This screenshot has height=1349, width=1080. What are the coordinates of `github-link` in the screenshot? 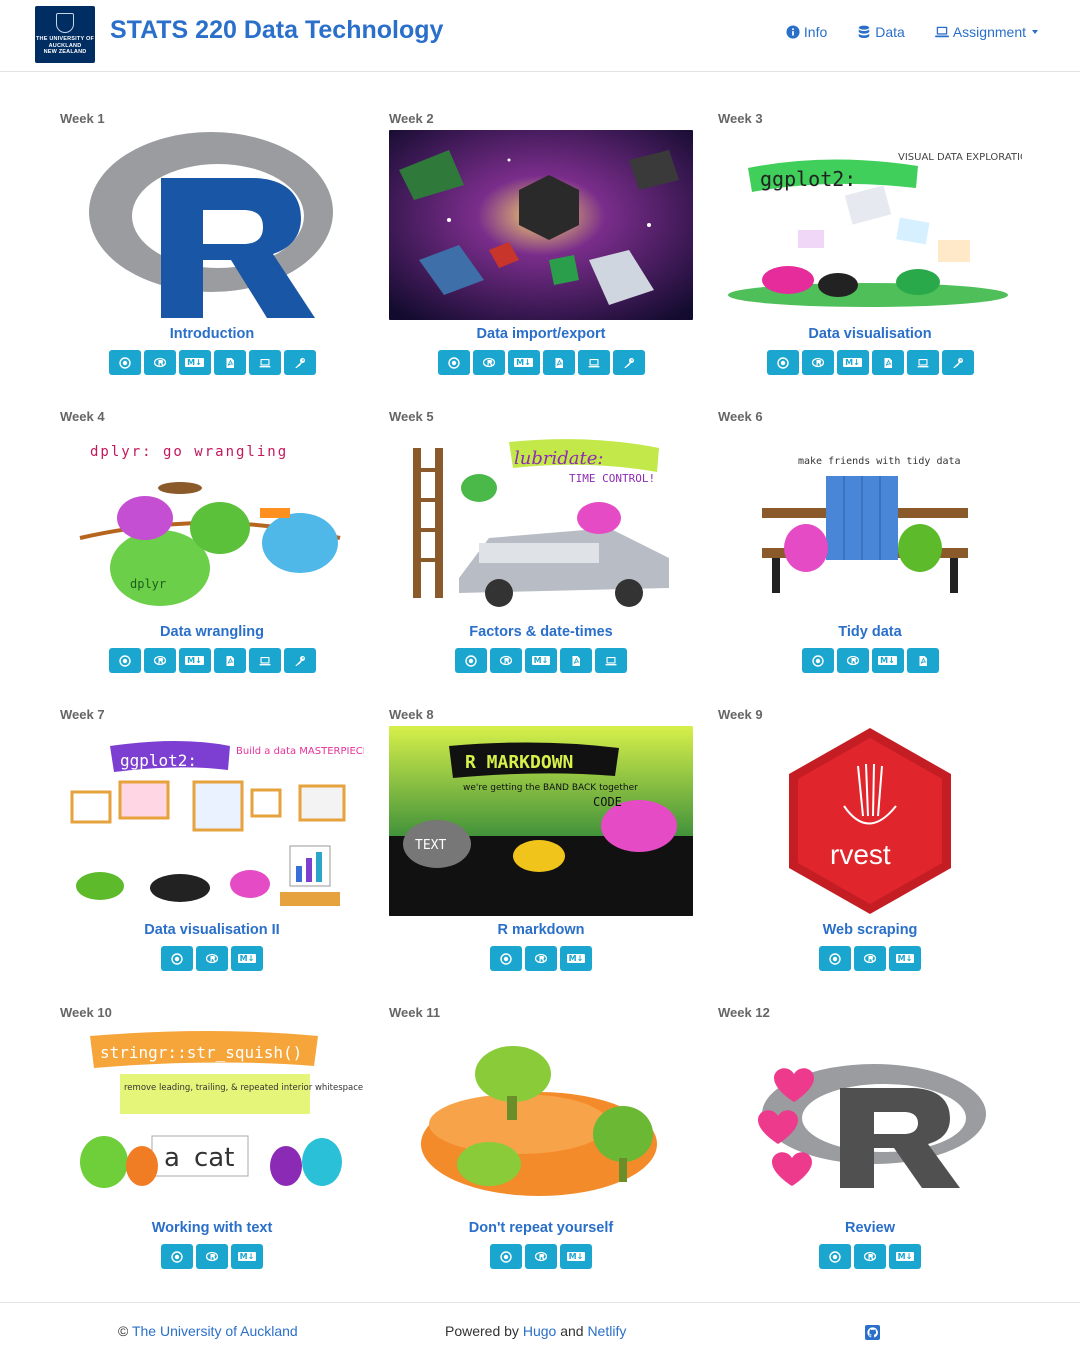 It's located at (872, 1332).